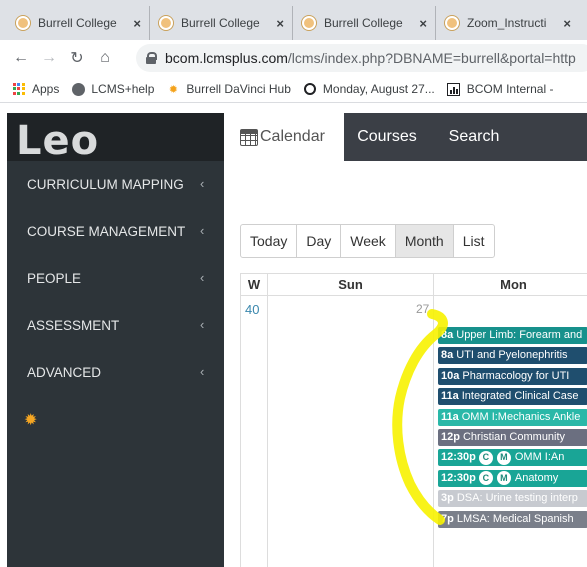 The width and height of the screenshot is (587, 567). I want to click on tab-label: Courses, so click(387, 136).